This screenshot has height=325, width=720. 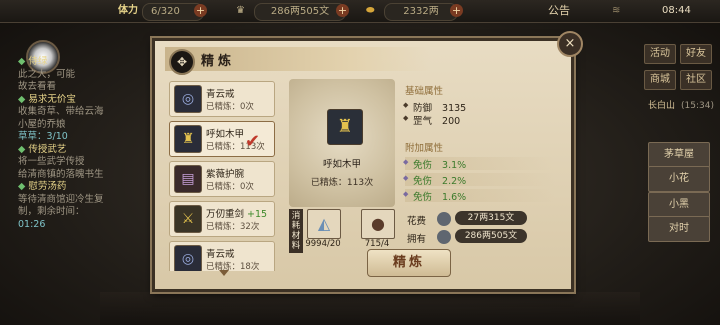 What do you see at coordinates (200, 10) in the screenshot?
I see `add-stamina-button: +` at bounding box center [200, 10].